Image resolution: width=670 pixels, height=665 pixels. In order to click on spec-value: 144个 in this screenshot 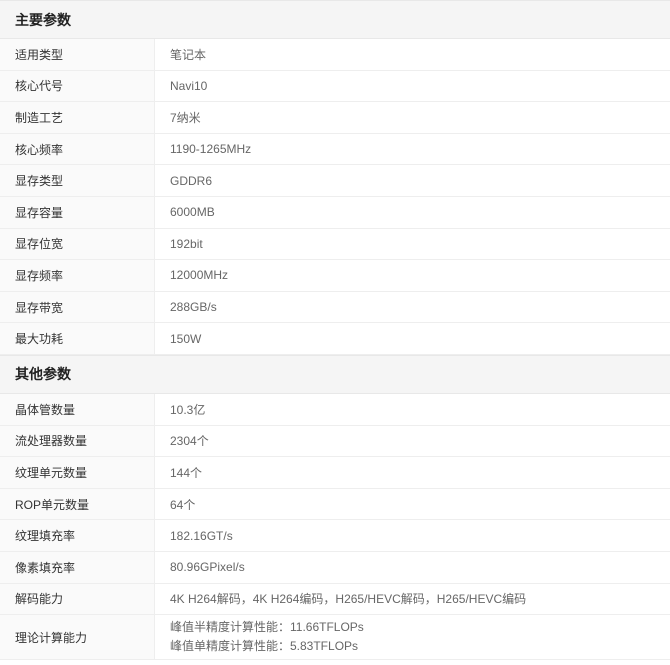, I will do `click(186, 472)`.